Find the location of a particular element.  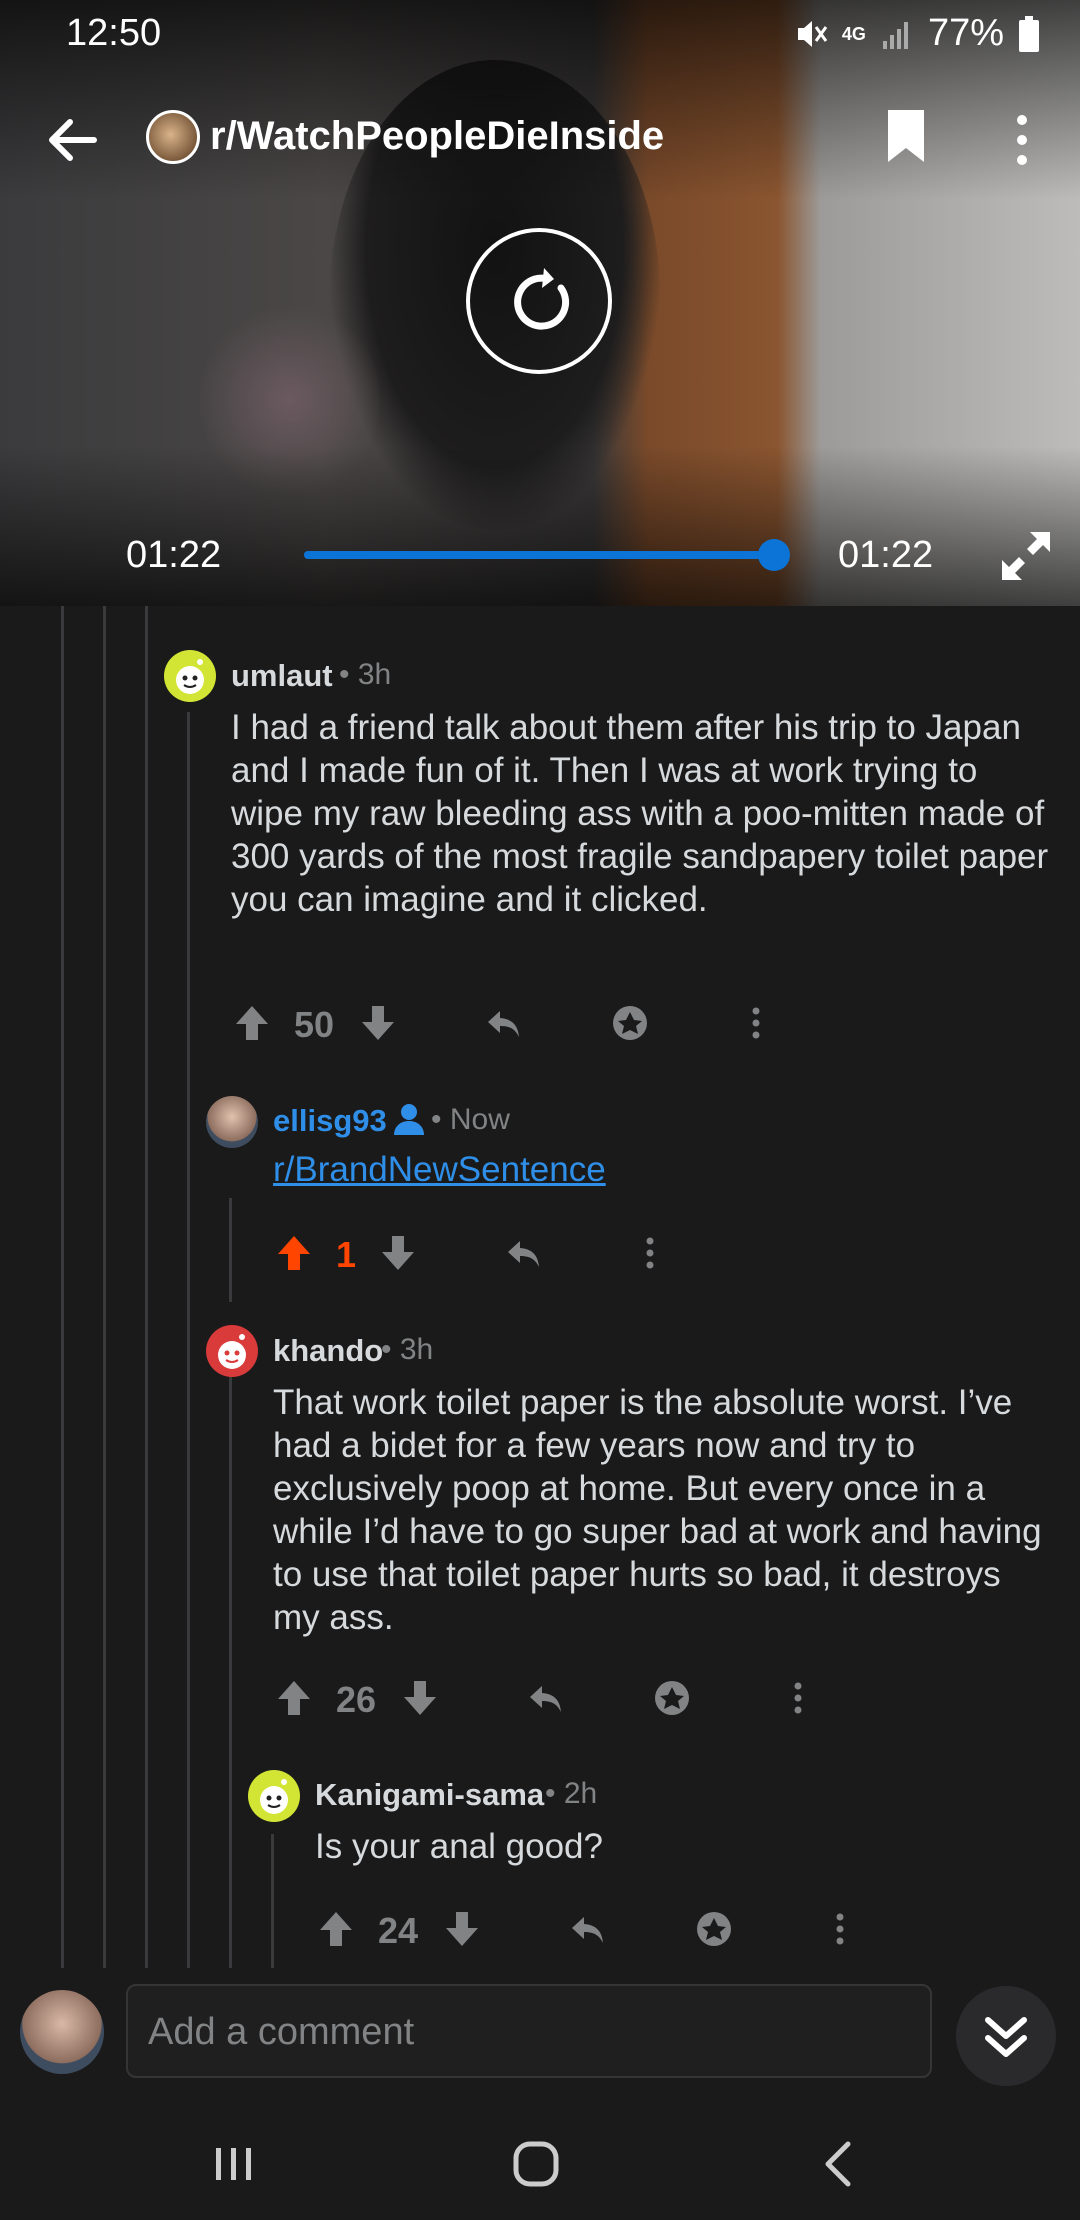

replay-icon is located at coordinates (542, 299).